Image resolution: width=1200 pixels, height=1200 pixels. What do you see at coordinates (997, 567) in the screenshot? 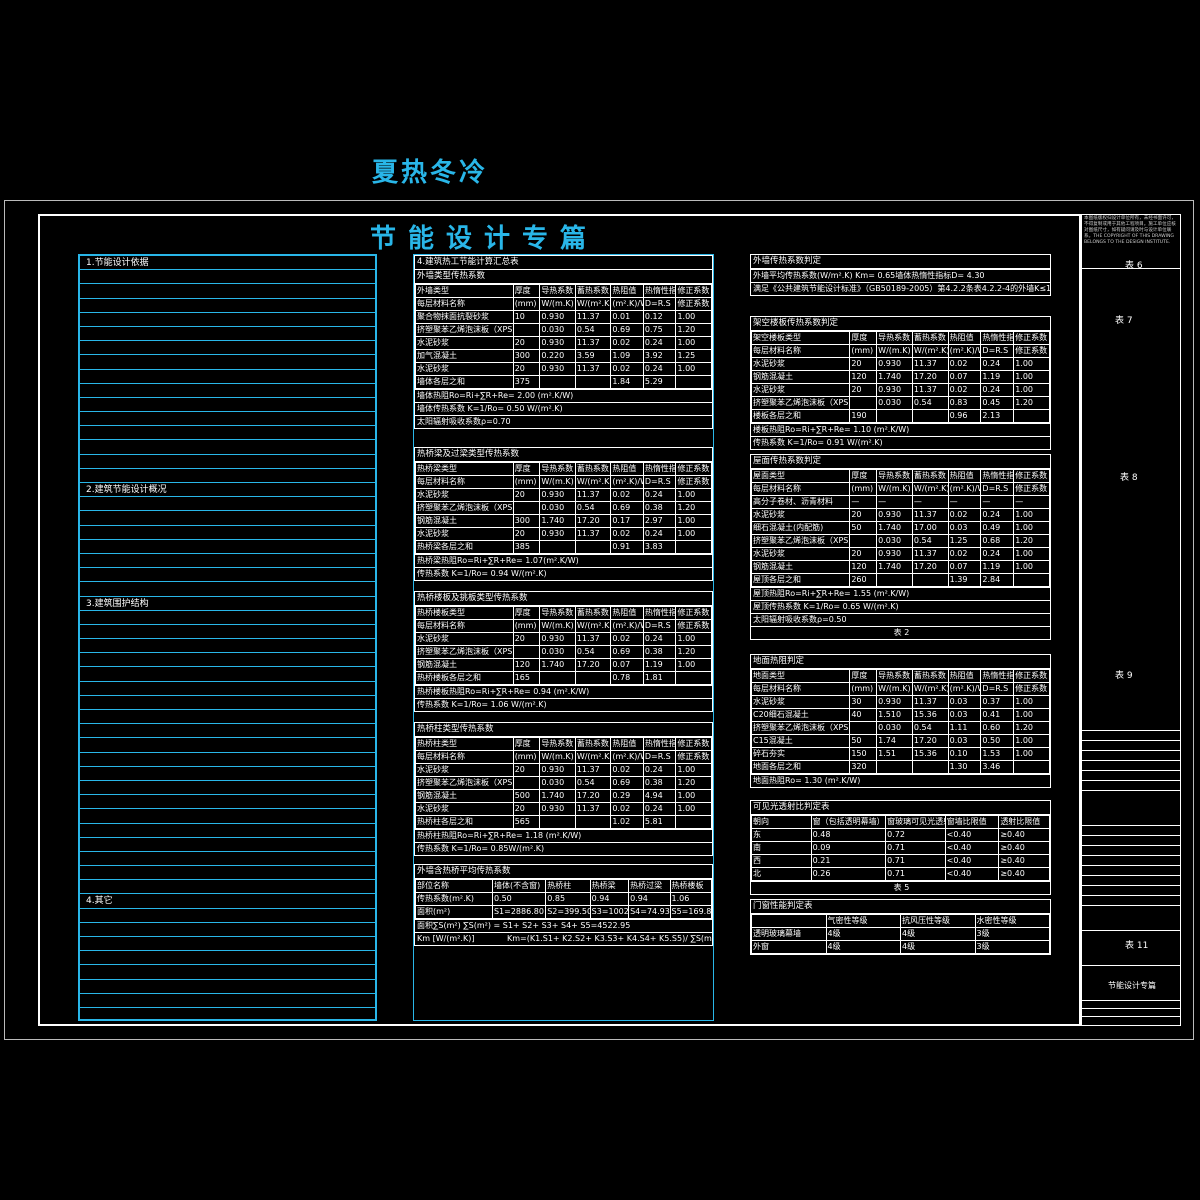
I see `table-cell: 1.19` at bounding box center [997, 567].